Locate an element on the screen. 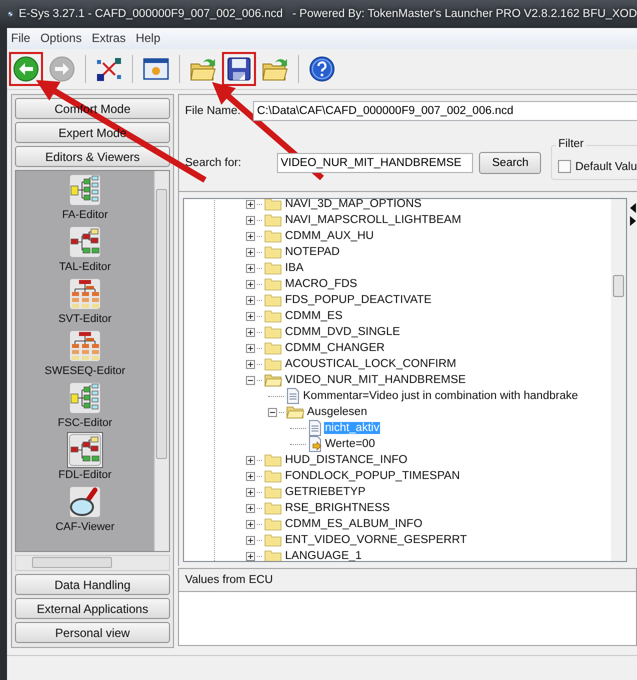 The width and height of the screenshot is (637, 680). checkbox: Default Valu is located at coordinates (597, 166).